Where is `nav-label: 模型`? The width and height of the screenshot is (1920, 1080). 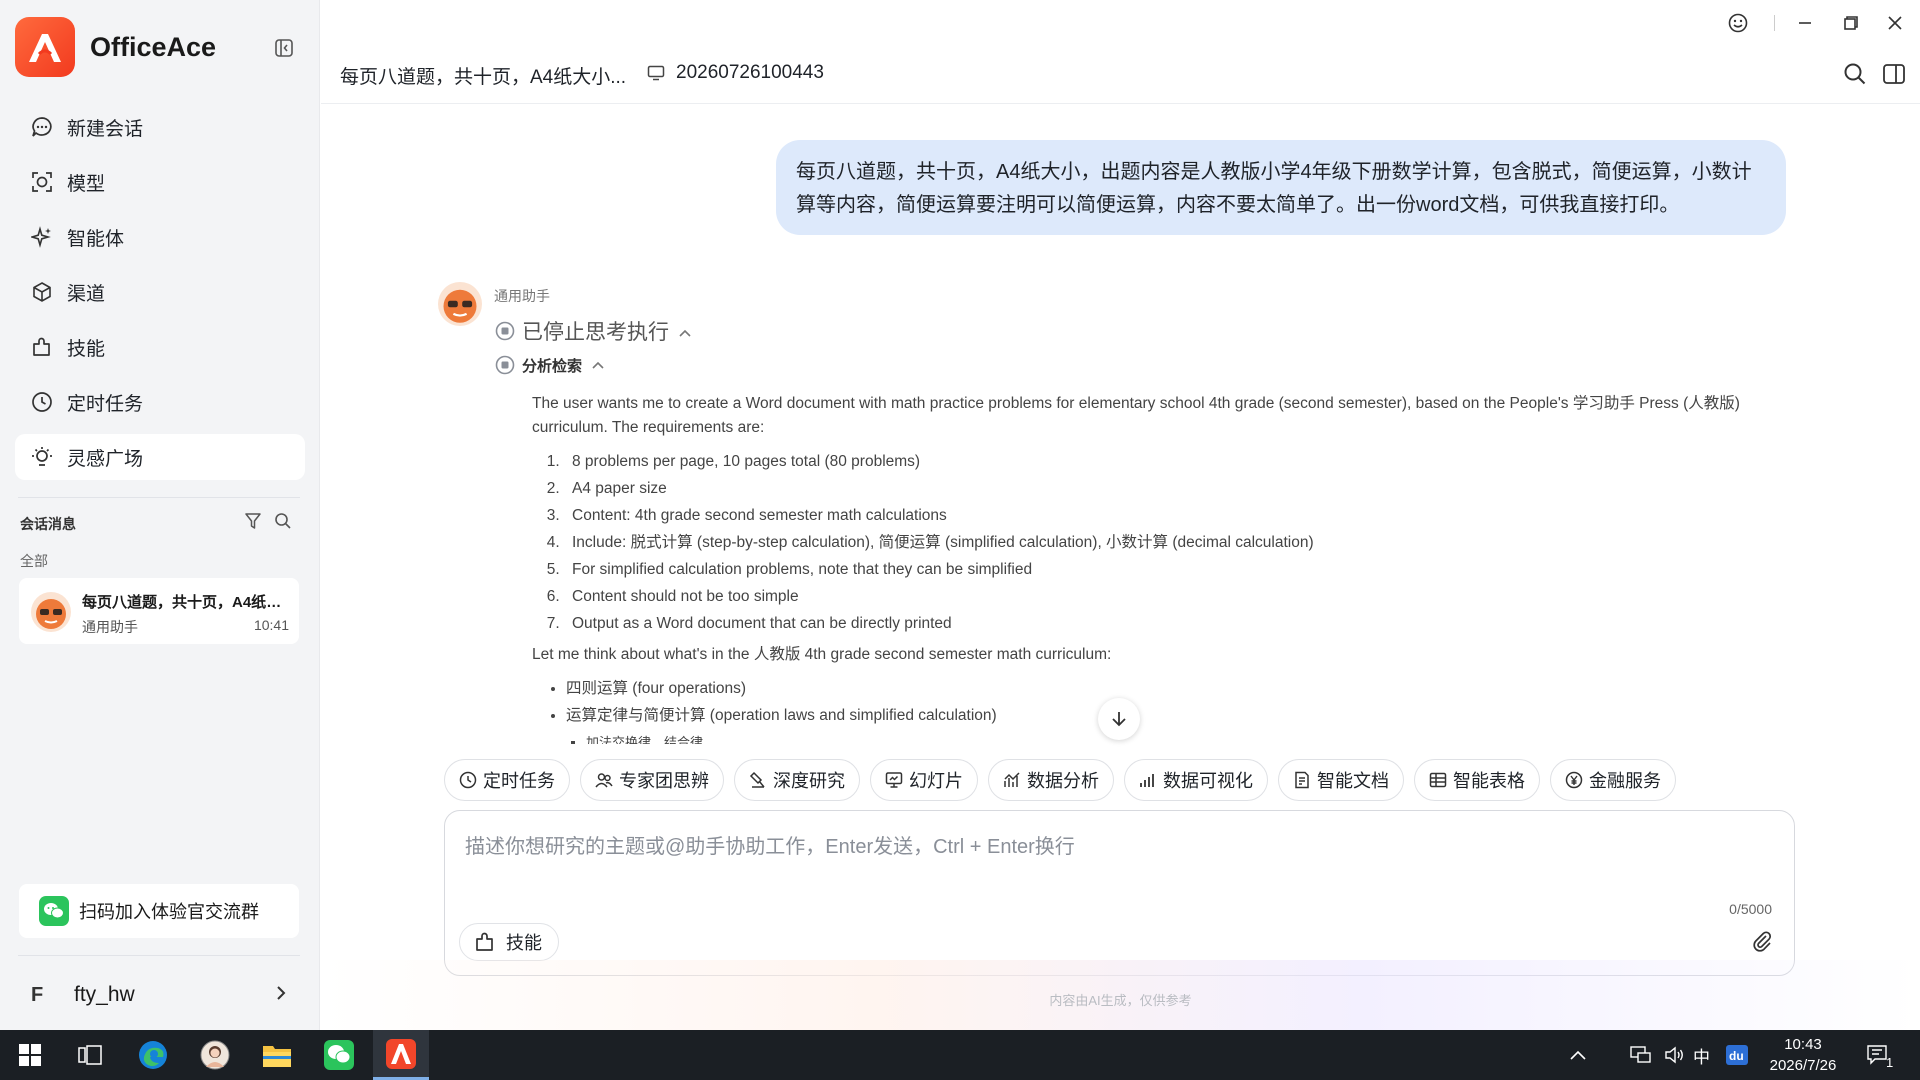 nav-label: 模型 is located at coordinates (86, 184).